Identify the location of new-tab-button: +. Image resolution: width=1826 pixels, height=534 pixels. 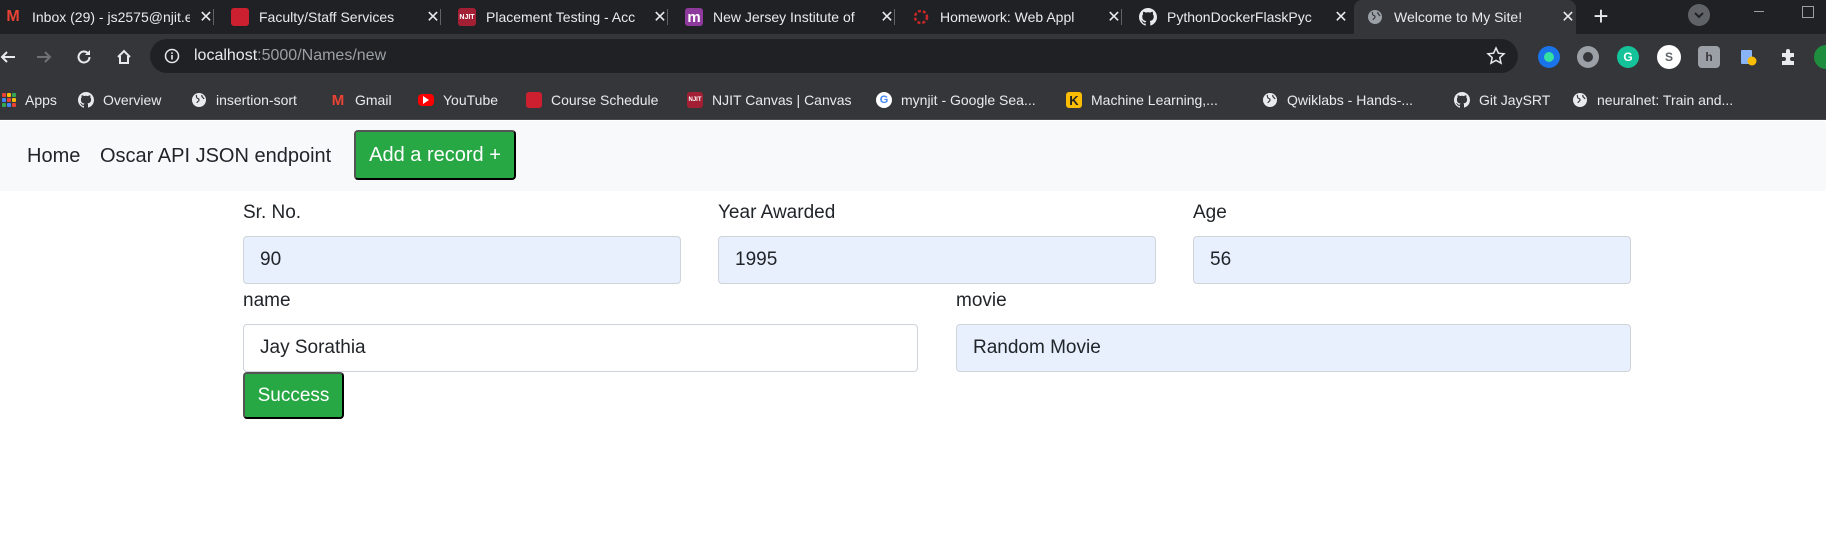
(1601, 17).